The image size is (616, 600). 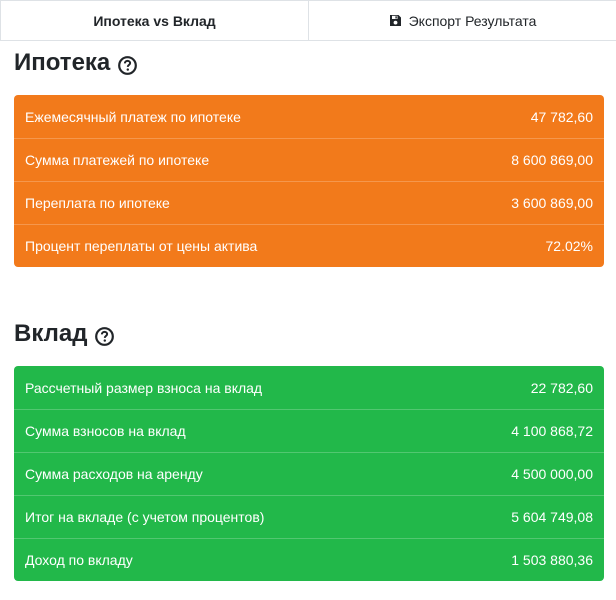 What do you see at coordinates (569, 246) in the screenshot?
I see `row-value: 72.02%` at bounding box center [569, 246].